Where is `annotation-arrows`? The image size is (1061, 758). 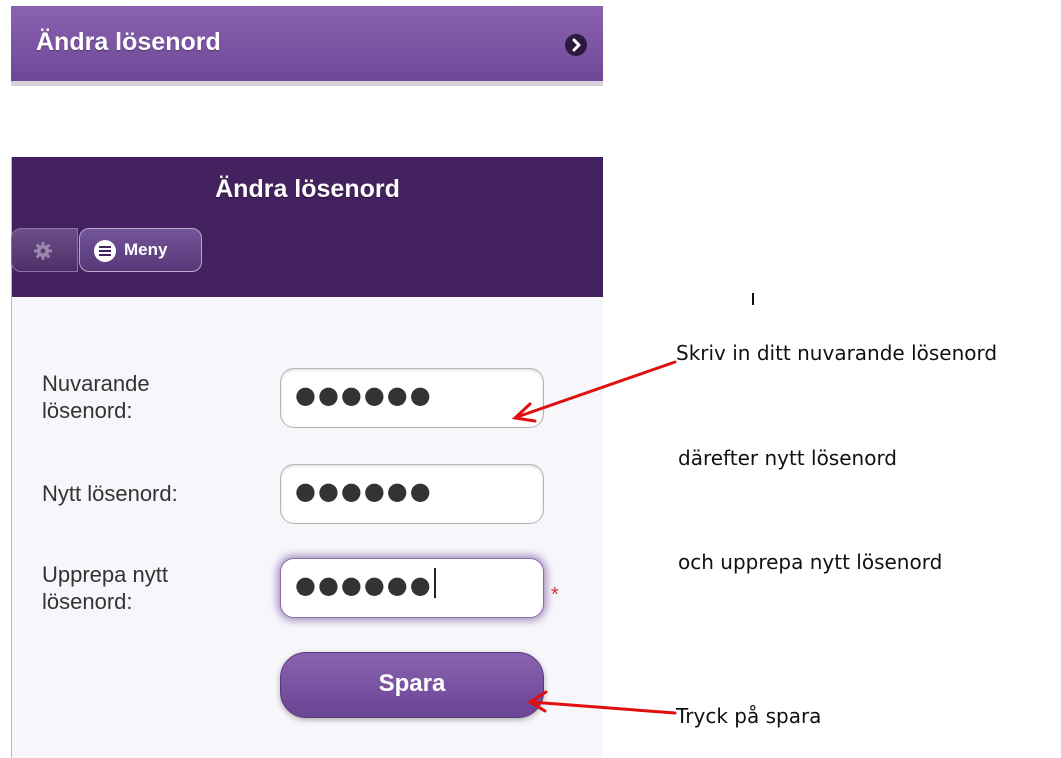 annotation-arrows is located at coordinates (594, 537).